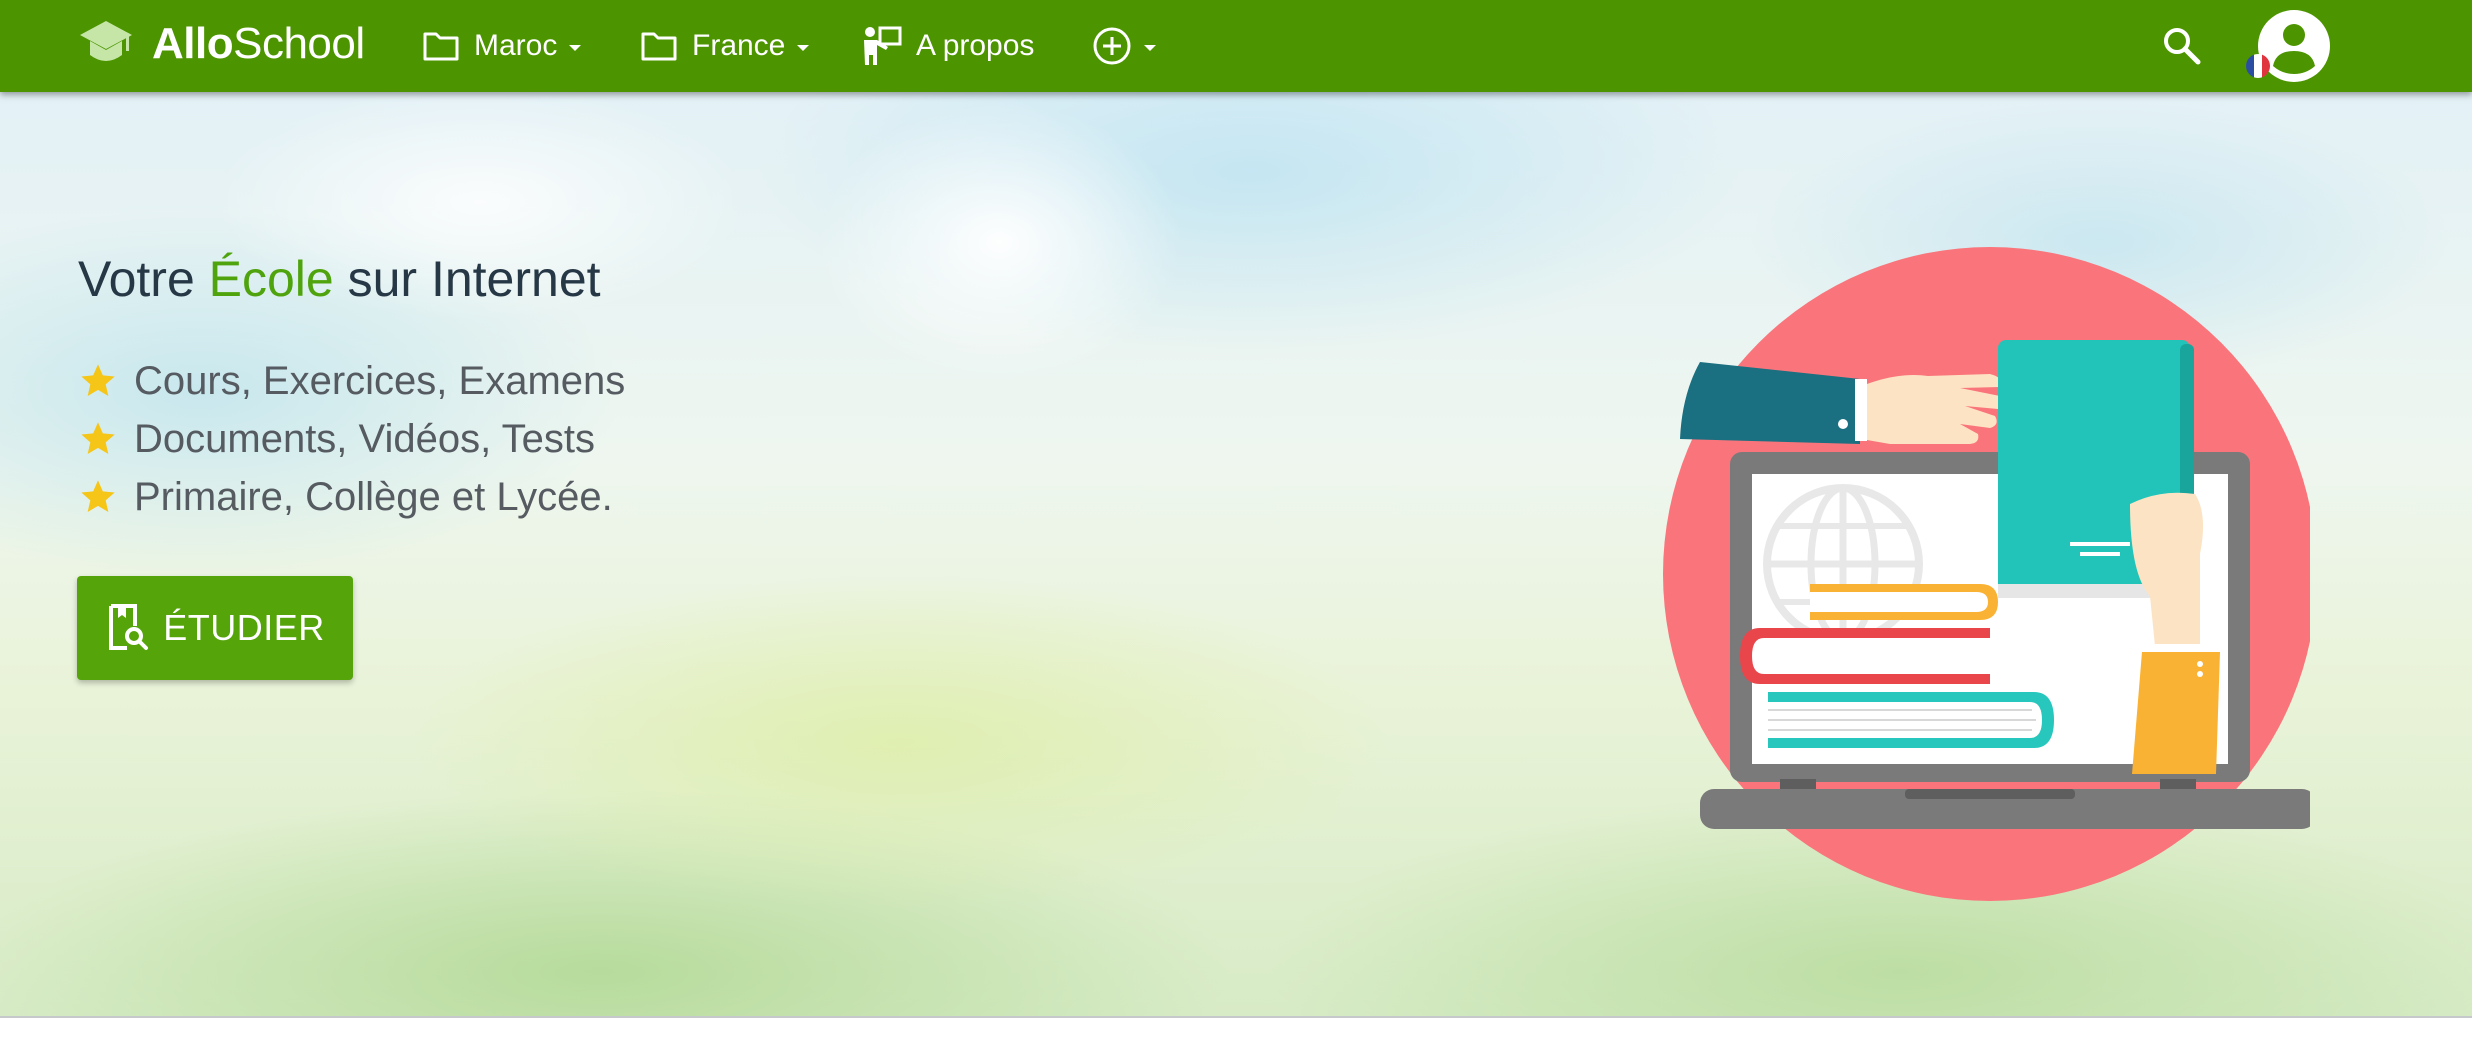 This screenshot has width=2472, height=1048. Describe the element at coordinates (373, 496) in the screenshot. I see `feature-text: Primaire, Collège et Lycée.` at that location.